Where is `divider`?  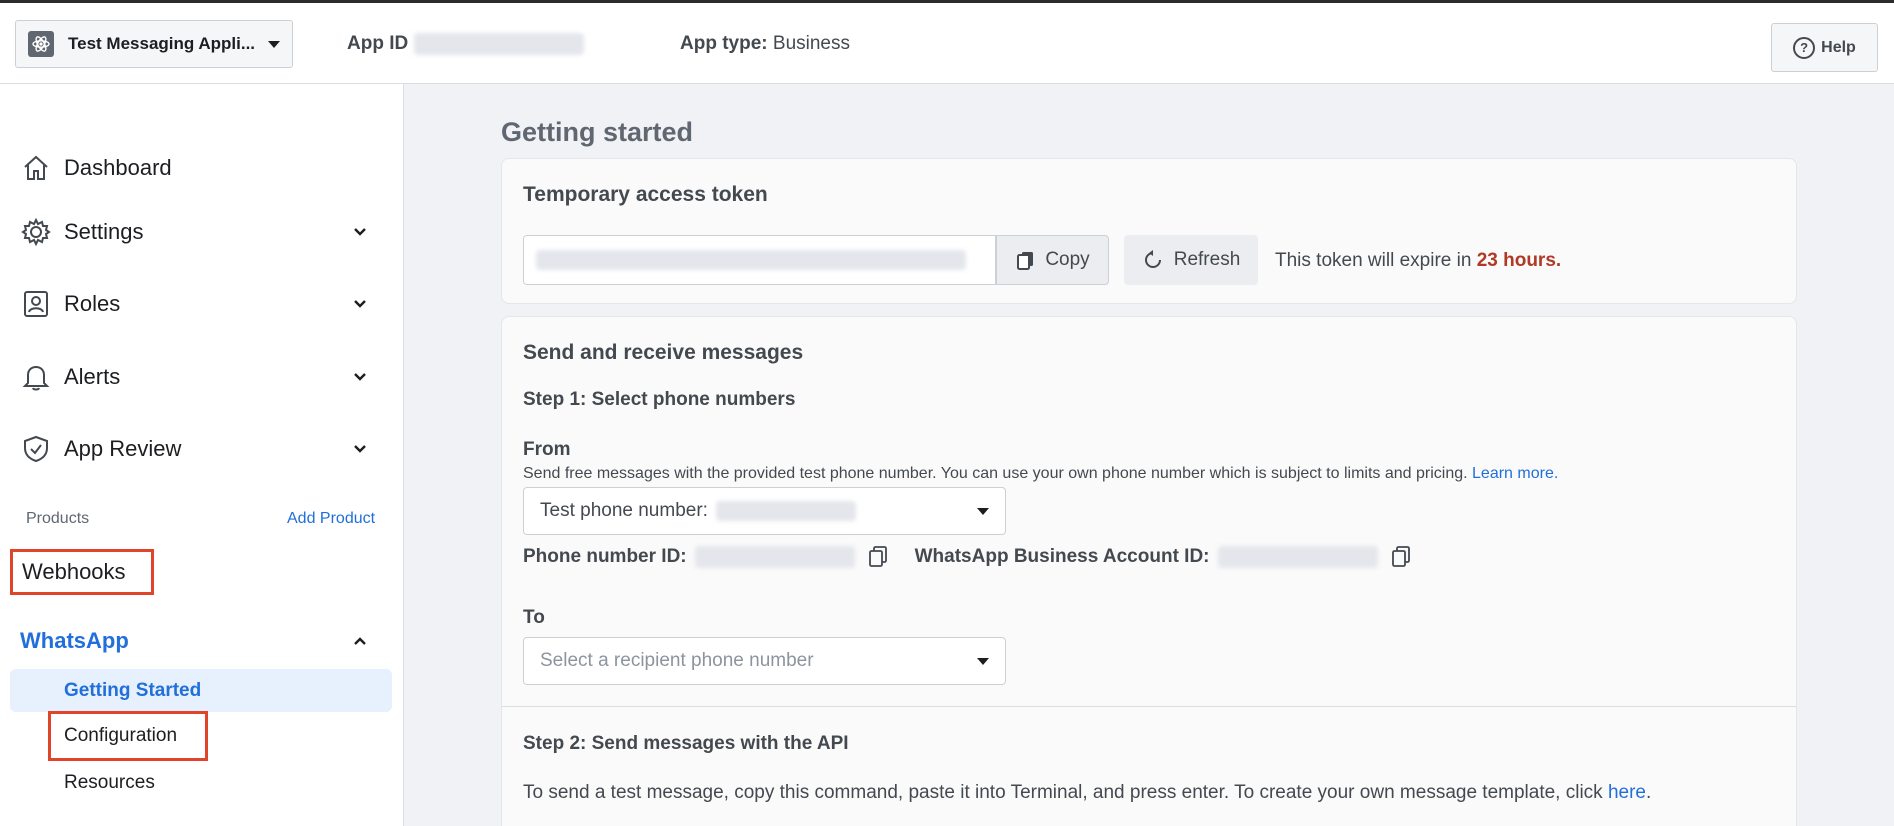 divider is located at coordinates (1149, 706).